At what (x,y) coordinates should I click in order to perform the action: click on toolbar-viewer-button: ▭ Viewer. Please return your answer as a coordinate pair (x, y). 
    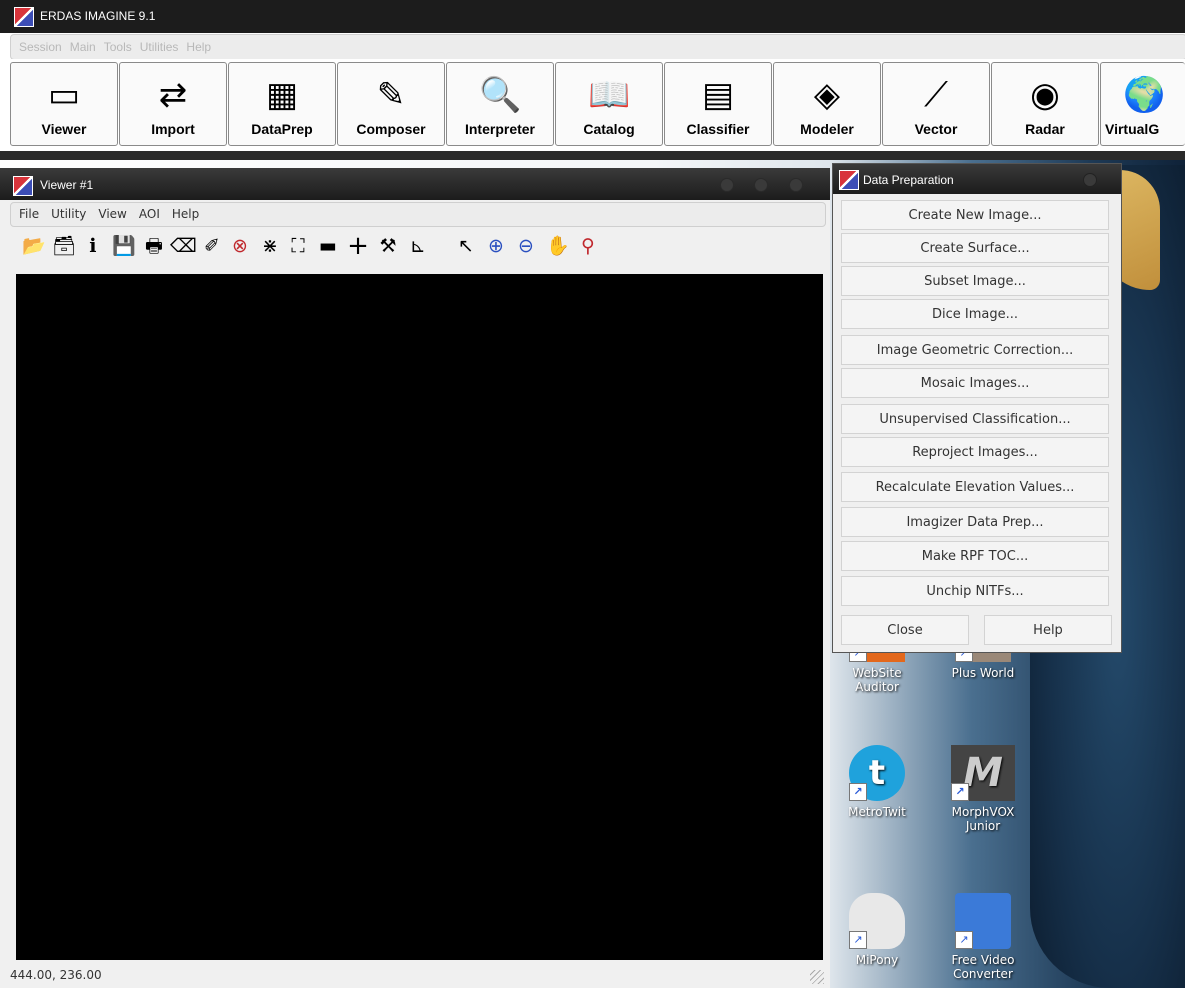
    Looking at the image, I should click on (64, 104).